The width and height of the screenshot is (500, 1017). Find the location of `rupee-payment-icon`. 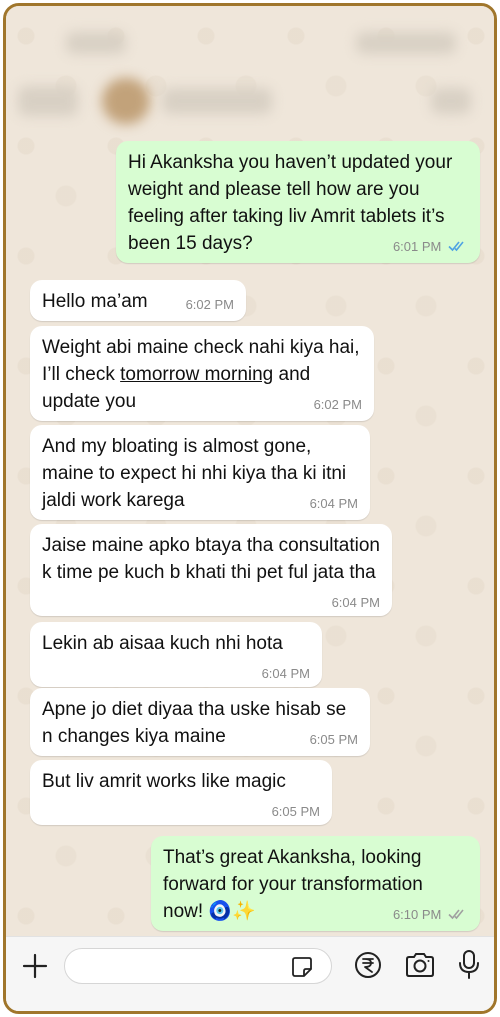

rupee-payment-icon is located at coordinates (368, 965).